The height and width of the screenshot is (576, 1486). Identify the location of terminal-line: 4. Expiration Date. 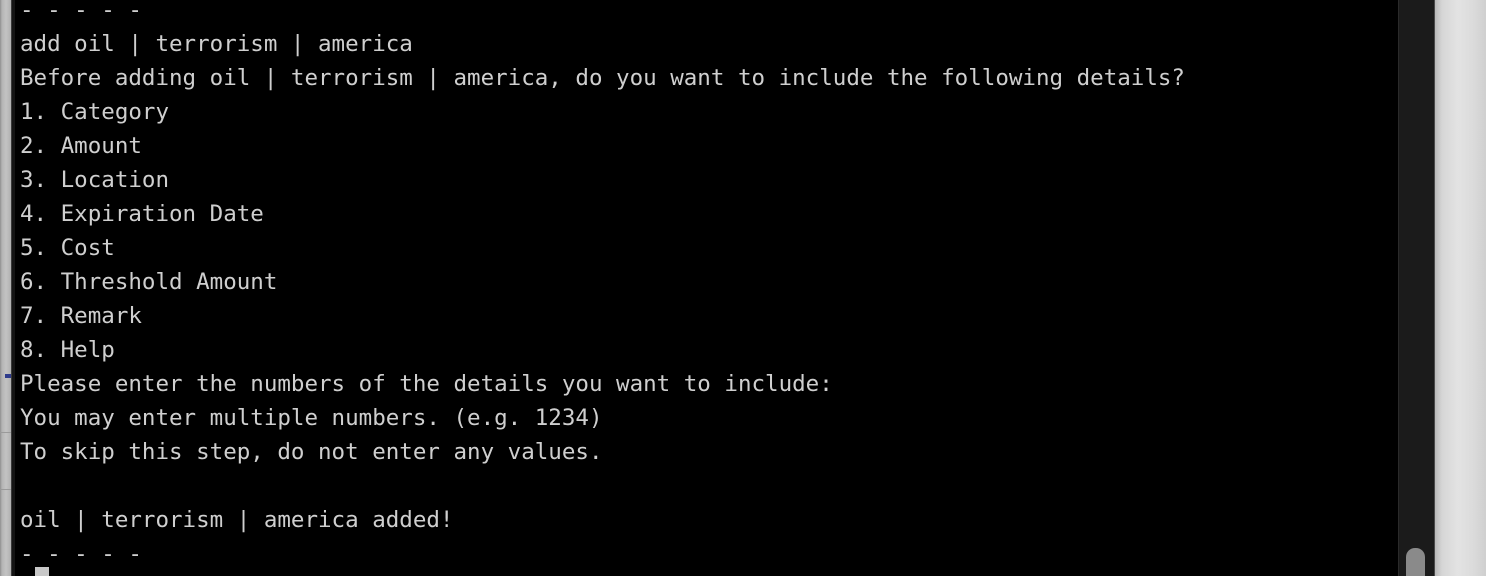
(142, 214).